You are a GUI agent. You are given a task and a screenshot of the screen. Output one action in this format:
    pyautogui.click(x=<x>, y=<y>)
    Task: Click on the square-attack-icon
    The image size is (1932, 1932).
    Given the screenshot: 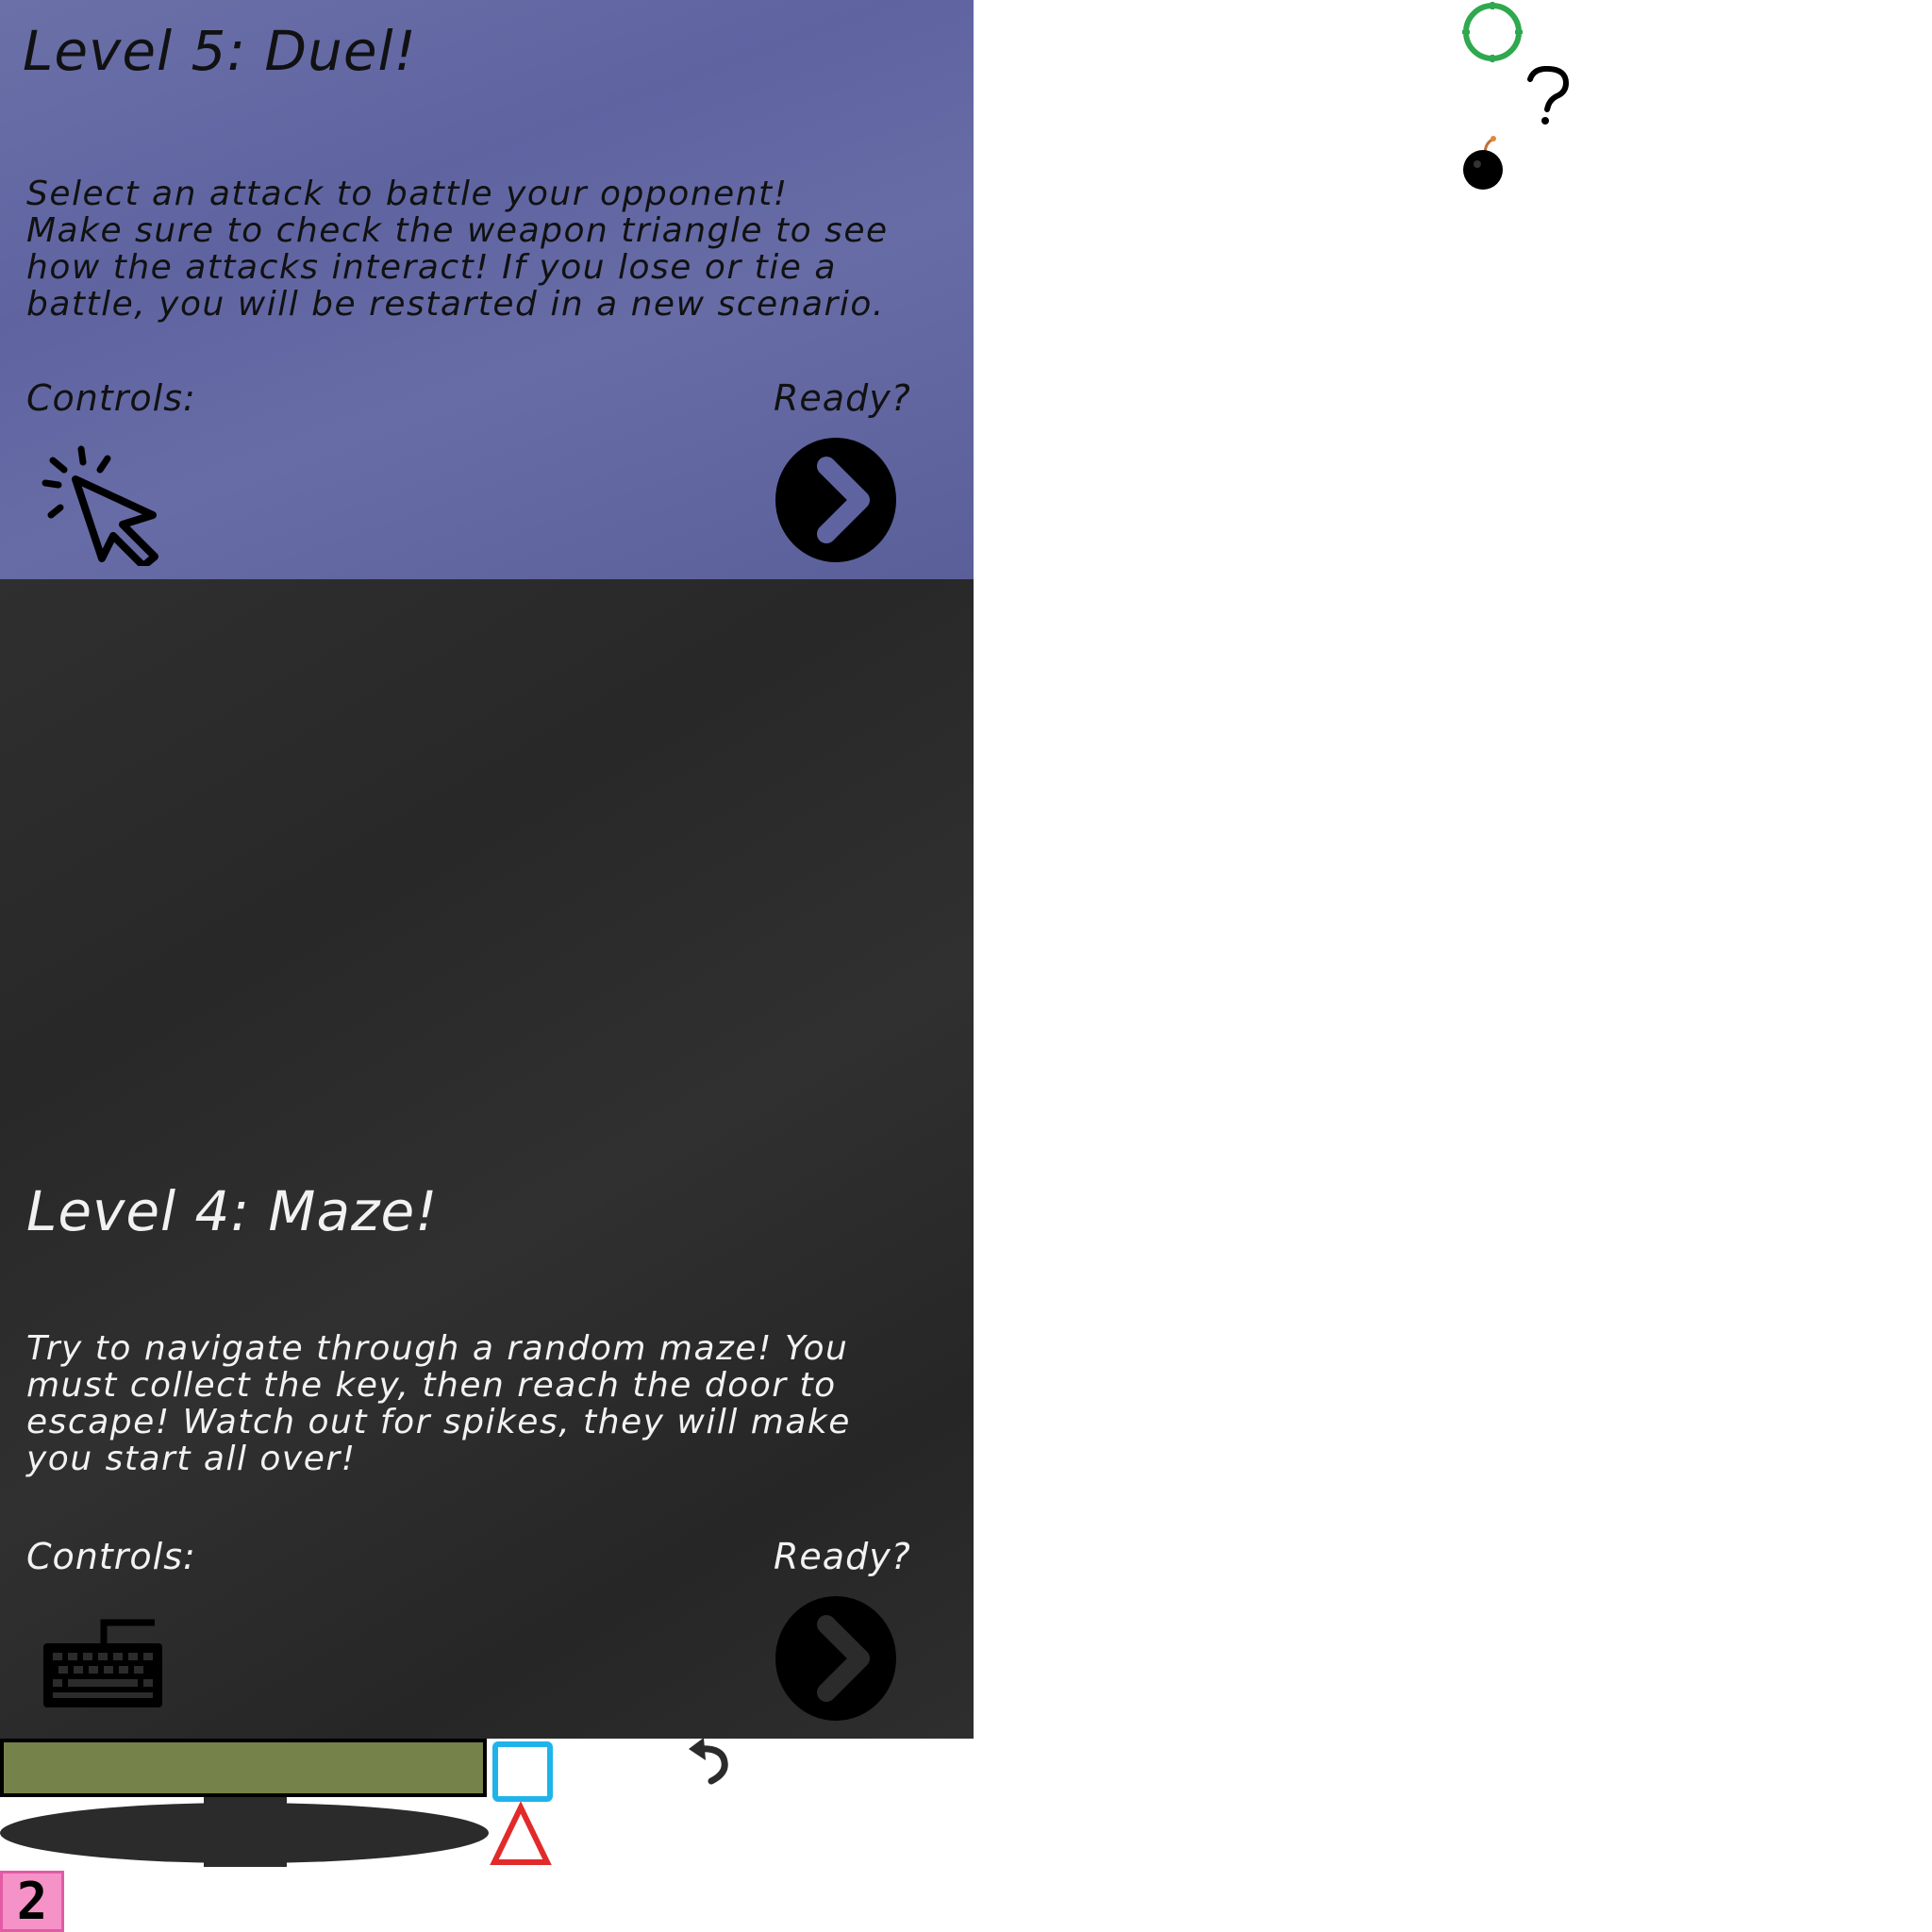 What is the action you would take?
    pyautogui.click(x=523, y=1772)
    